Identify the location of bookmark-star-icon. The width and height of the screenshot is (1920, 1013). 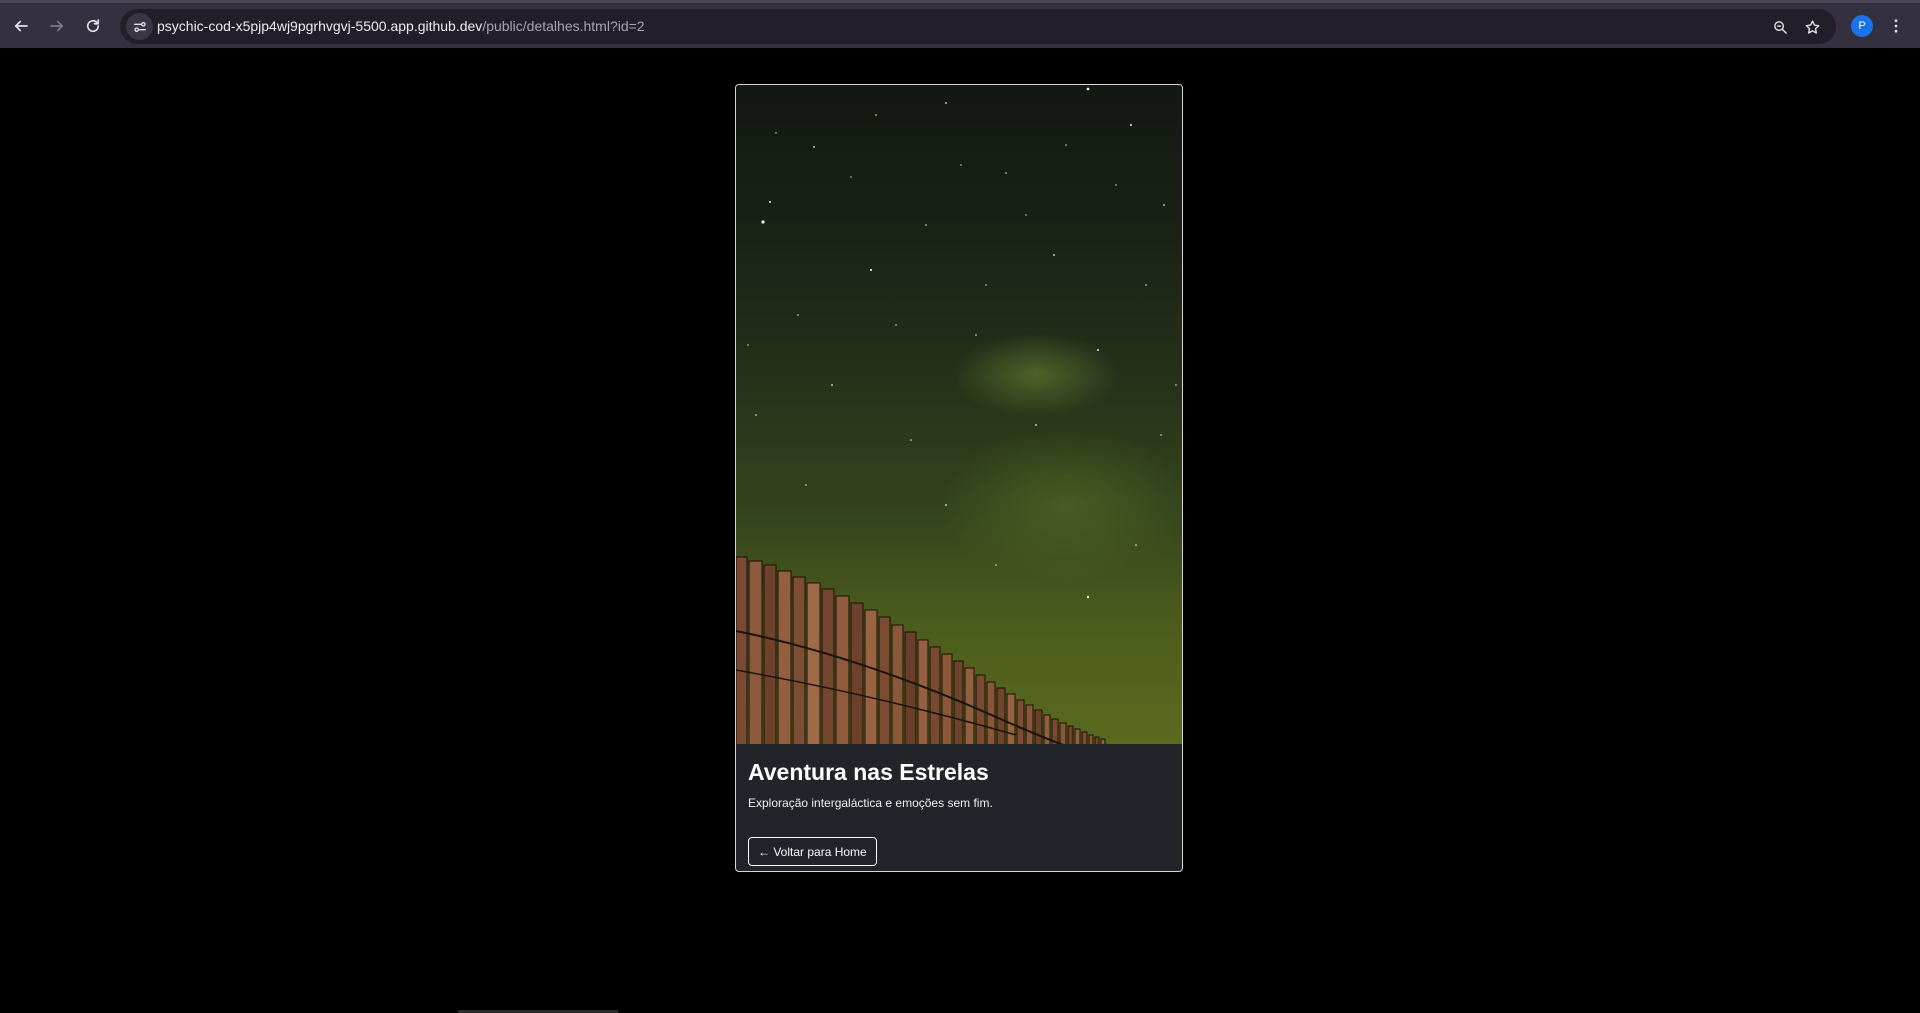
(1812, 27).